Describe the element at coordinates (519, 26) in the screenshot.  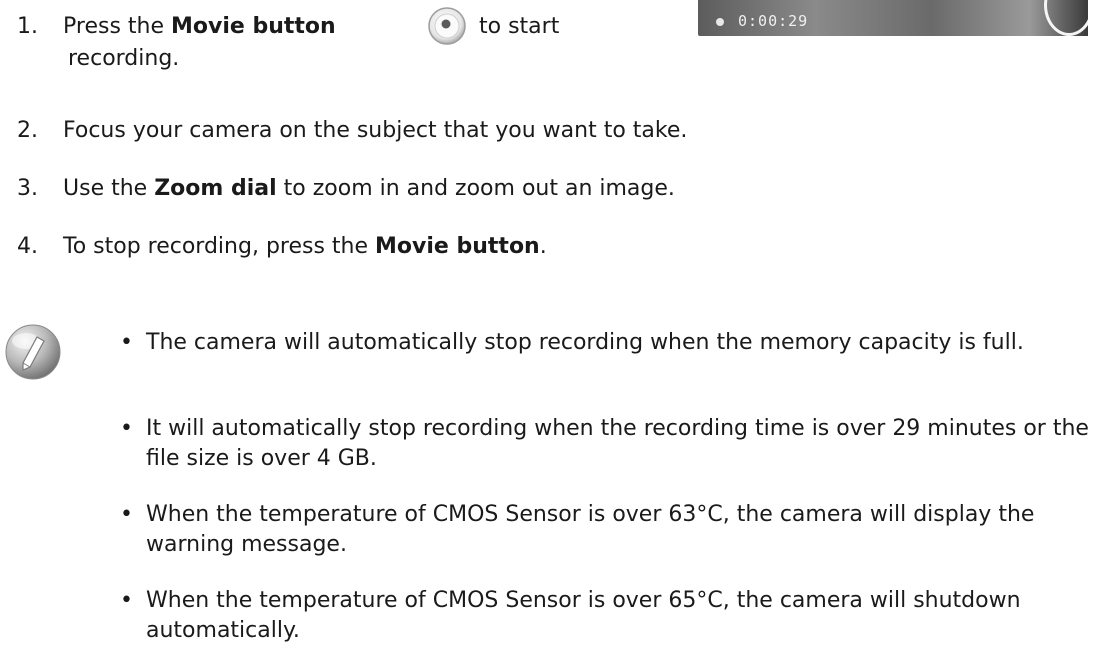
I see `step-text-cont: to start` at that location.